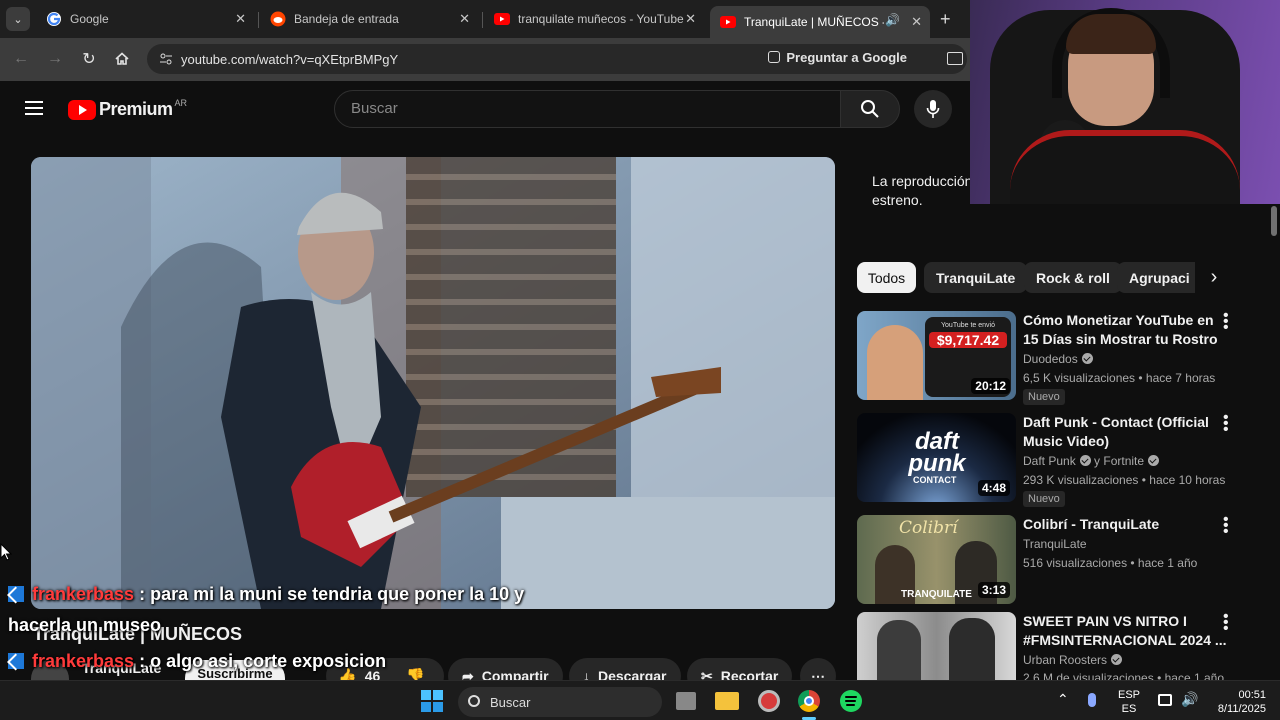 Image resolution: width=1280 pixels, height=720 pixels. What do you see at coordinates (145, 19) in the screenshot?
I see `tab-google: Google ✕` at bounding box center [145, 19].